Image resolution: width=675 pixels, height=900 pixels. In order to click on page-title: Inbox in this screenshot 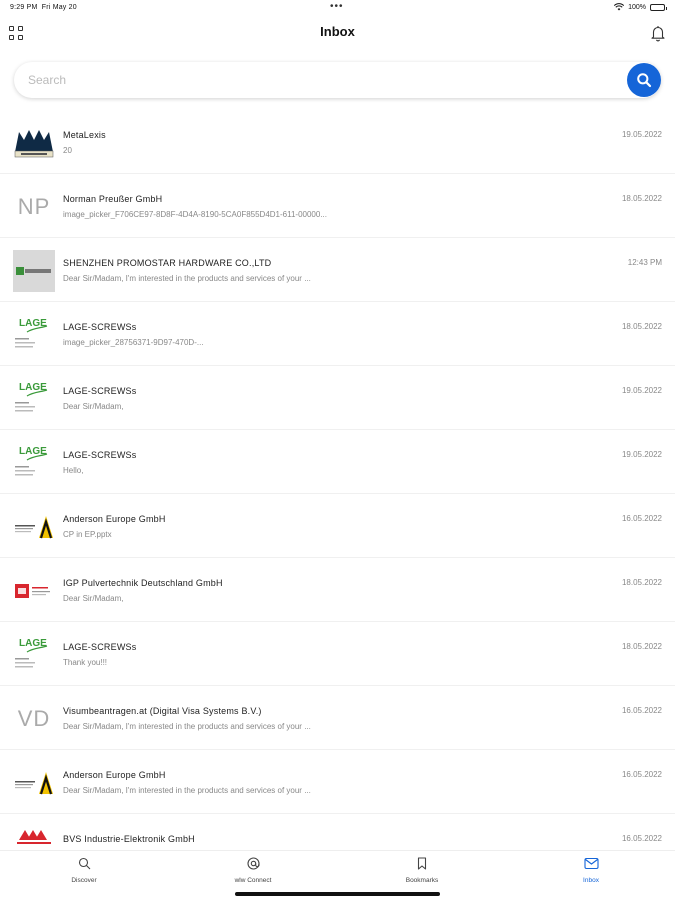, I will do `click(337, 31)`.